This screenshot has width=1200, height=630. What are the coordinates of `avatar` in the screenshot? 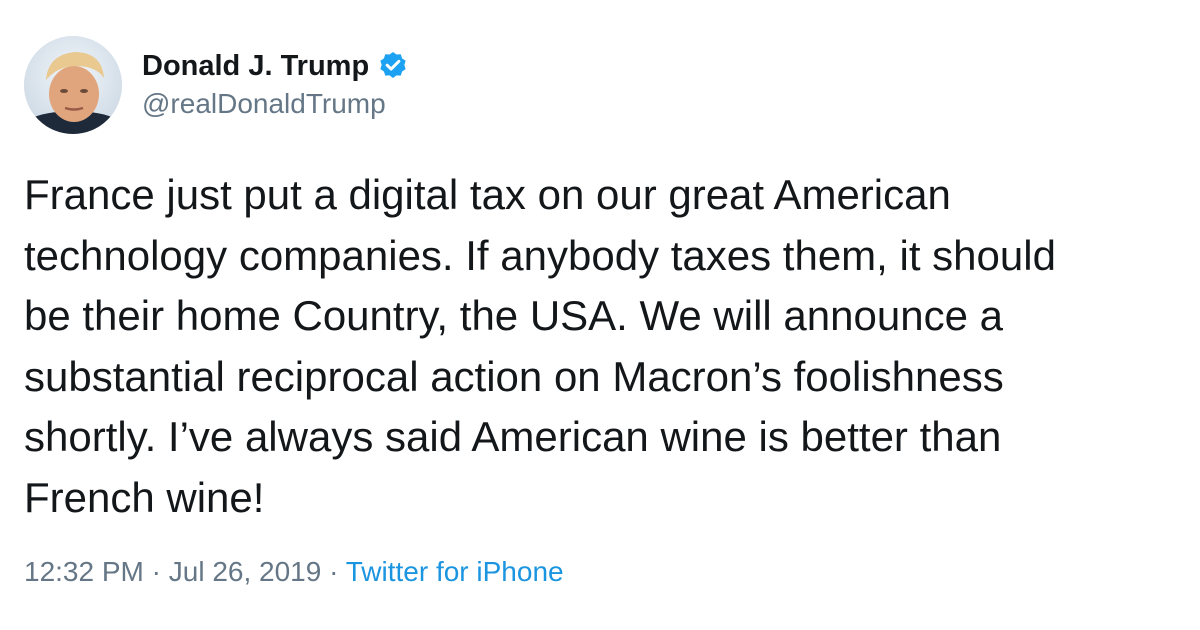 It's located at (73, 85).